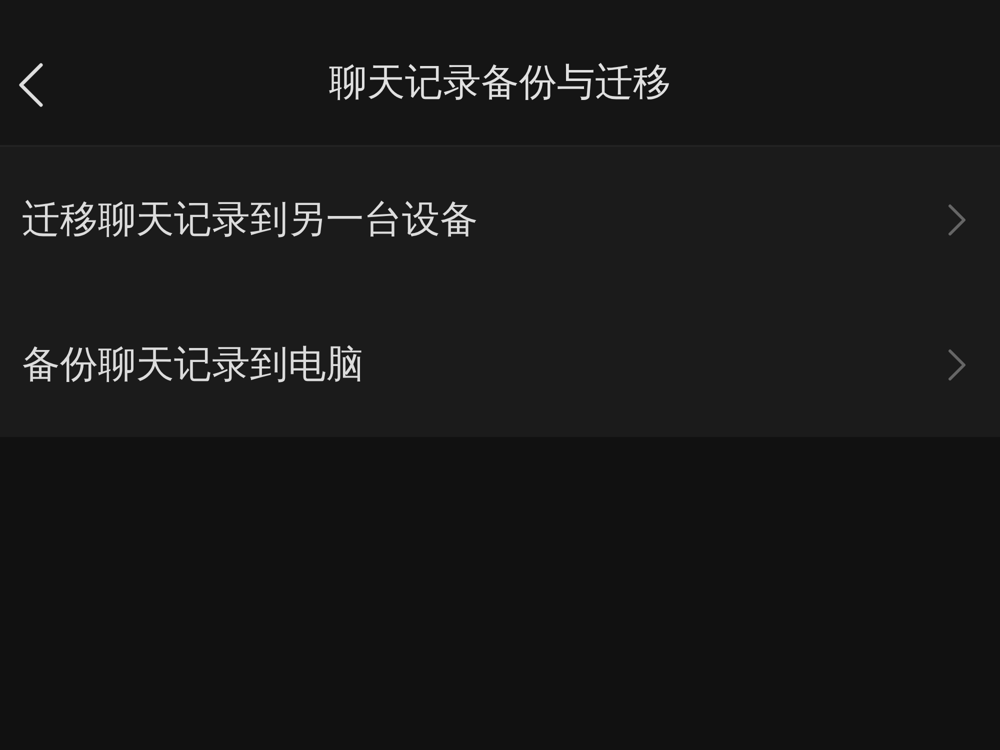 This screenshot has height=750, width=1000. I want to click on back-icon, so click(31, 85).